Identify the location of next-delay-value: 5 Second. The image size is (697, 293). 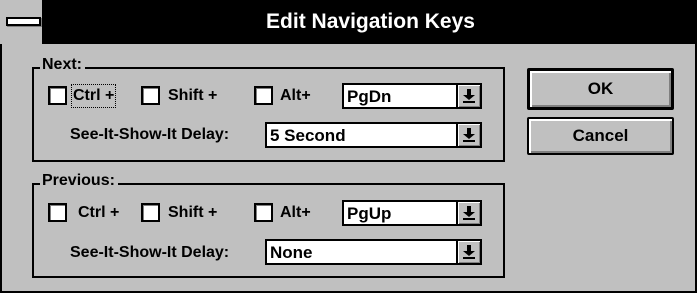
(308, 135).